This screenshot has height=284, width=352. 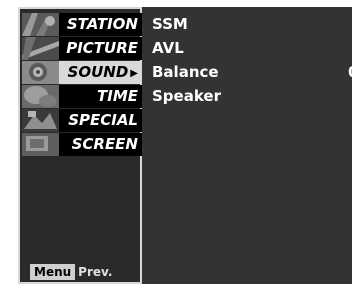 What do you see at coordinates (102, 48) in the screenshot?
I see `menu-item-label: PICTURE` at bounding box center [102, 48].